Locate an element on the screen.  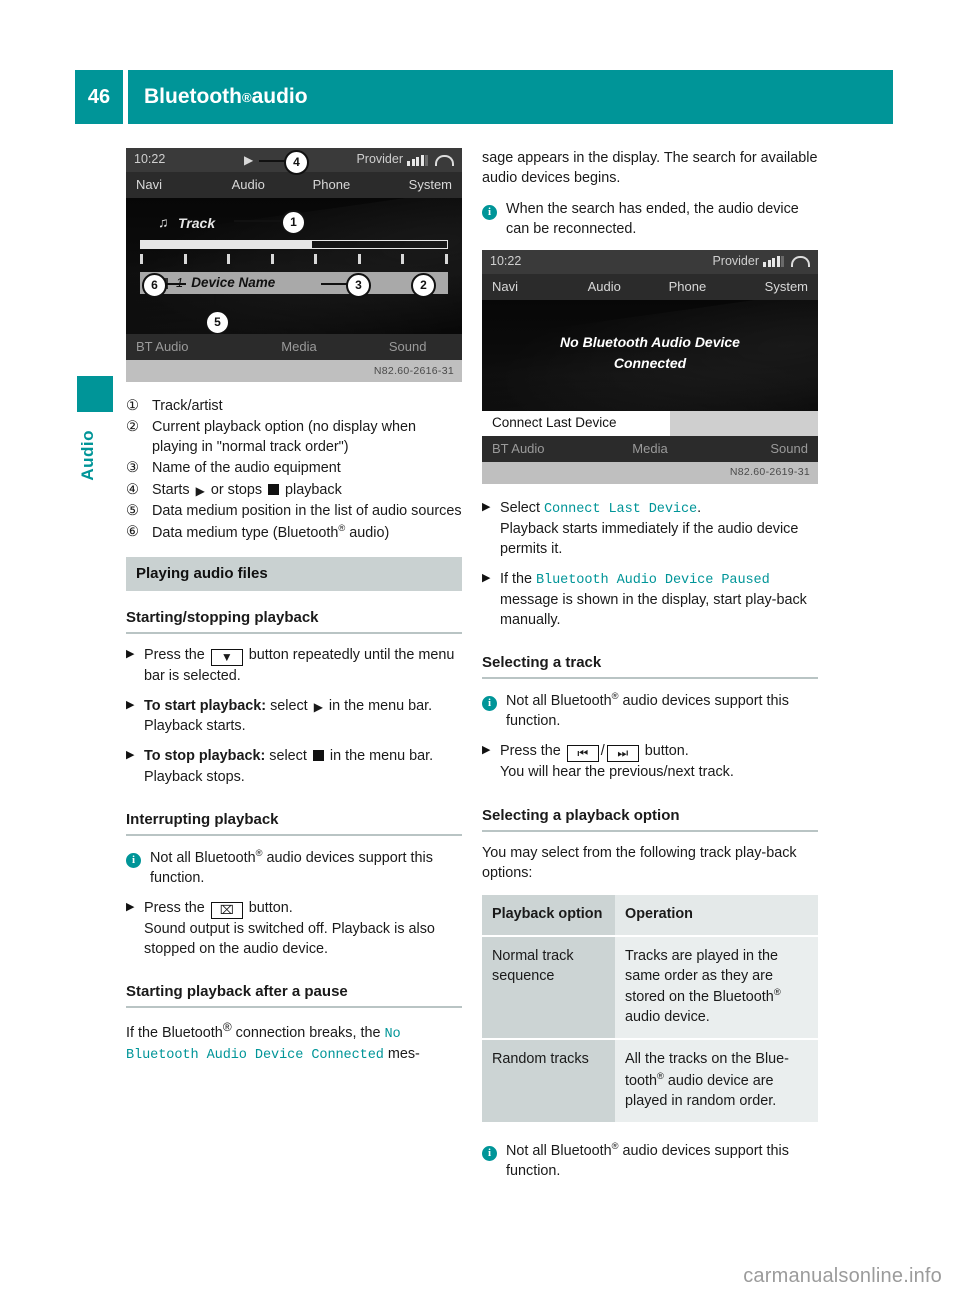
step-followup: Playback starts. is located at coordinates (195, 726).